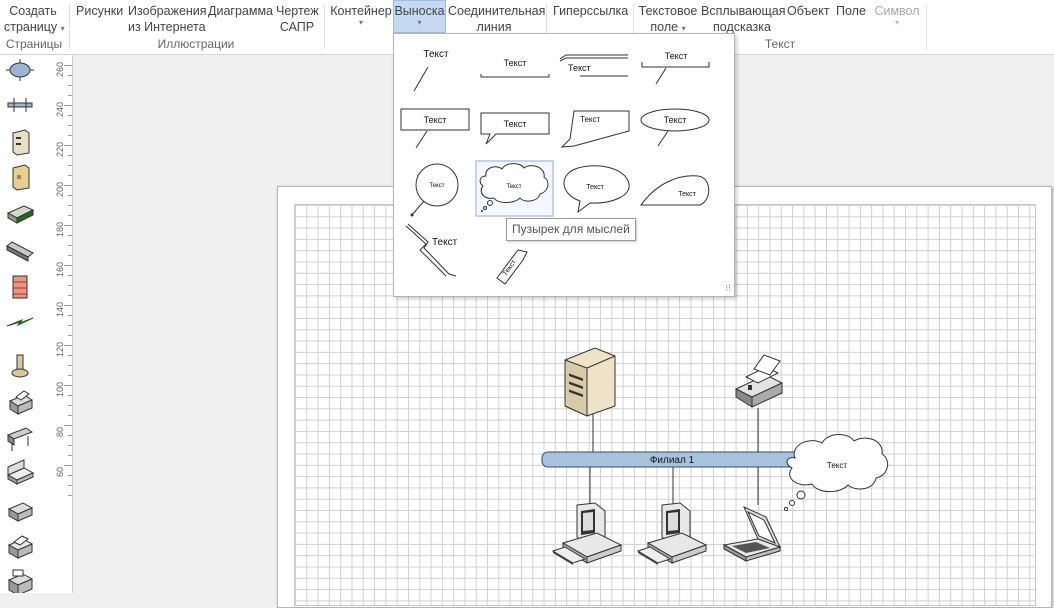  Describe the element at coordinates (759, 381) in the screenshot. I see `printer-shape` at that location.